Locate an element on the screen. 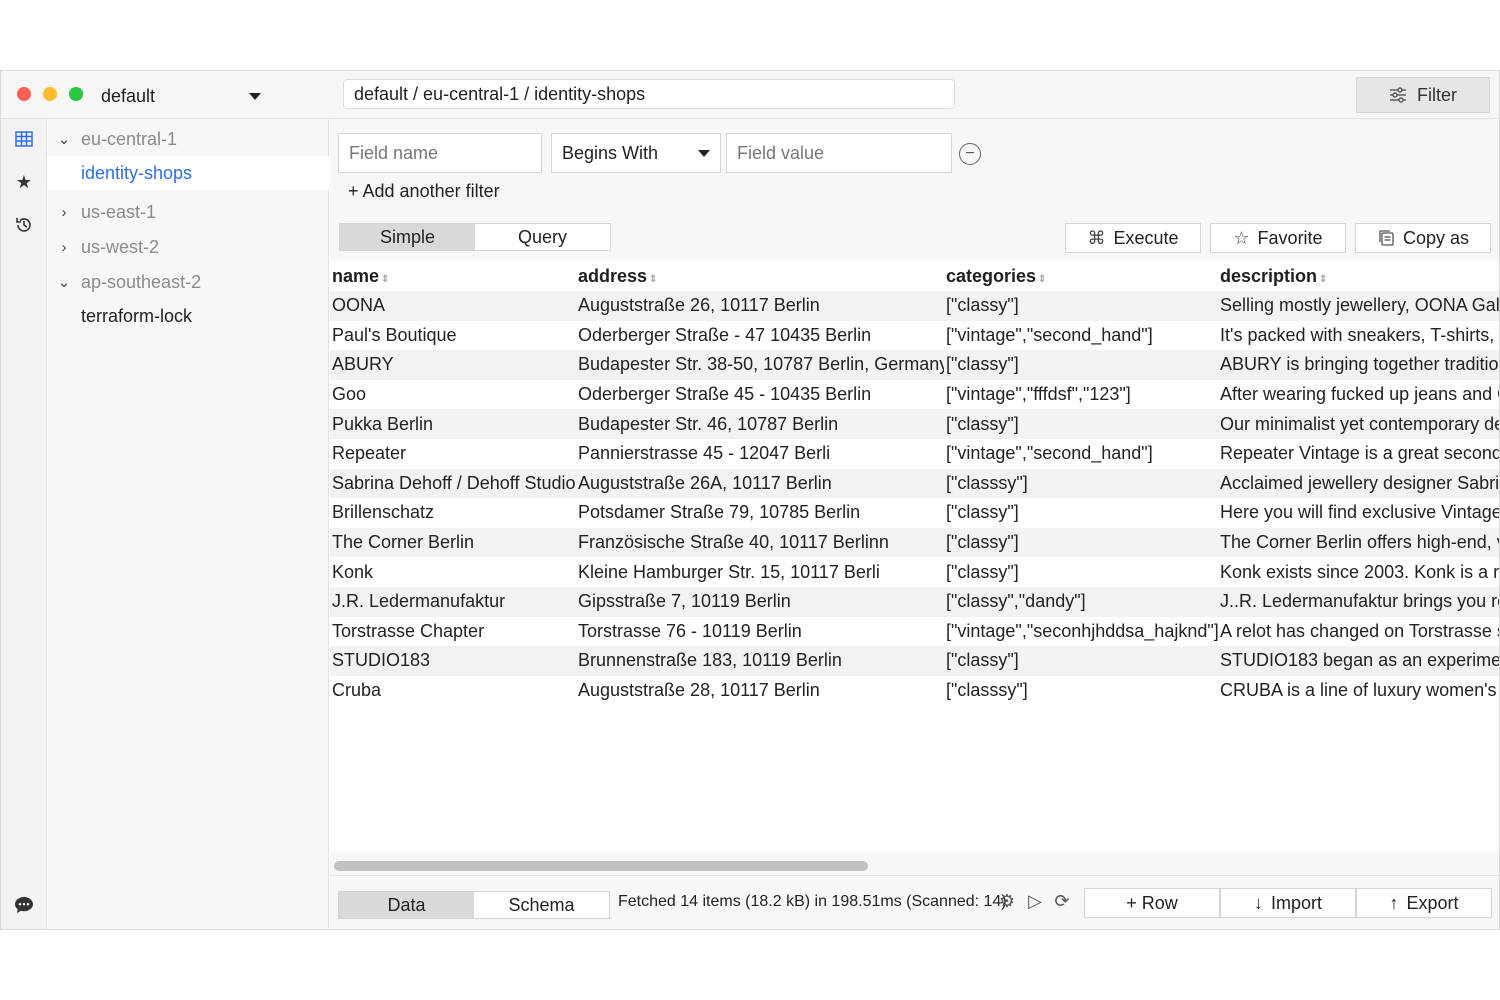 Image resolution: width=1500 pixels, height=1000 pixels. table-cell-address: Auguststraße 28, 10117 Berlin is located at coordinates (760, 691).